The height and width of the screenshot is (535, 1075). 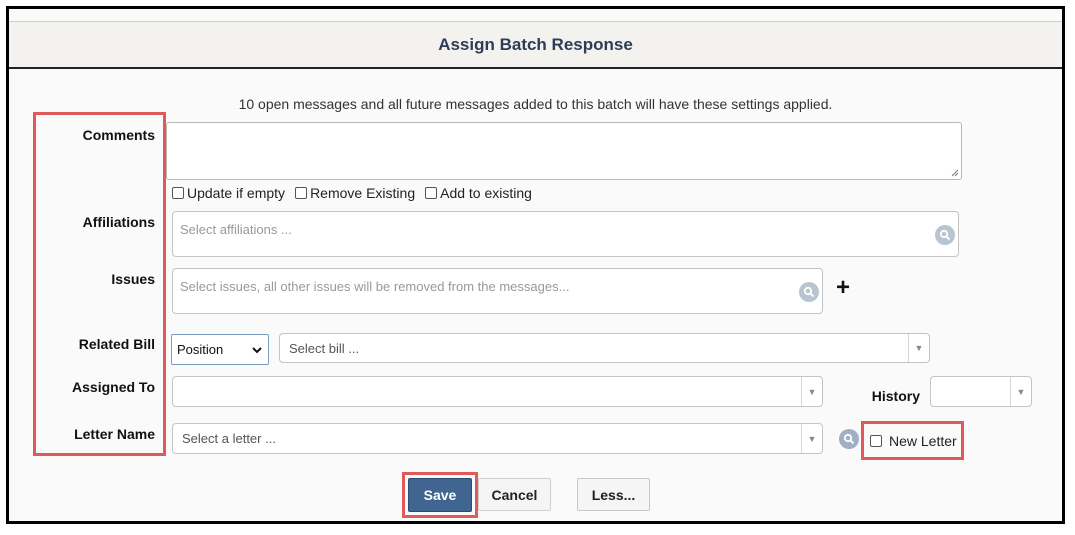 I want to click on position-select: Position, so click(x=220, y=349).